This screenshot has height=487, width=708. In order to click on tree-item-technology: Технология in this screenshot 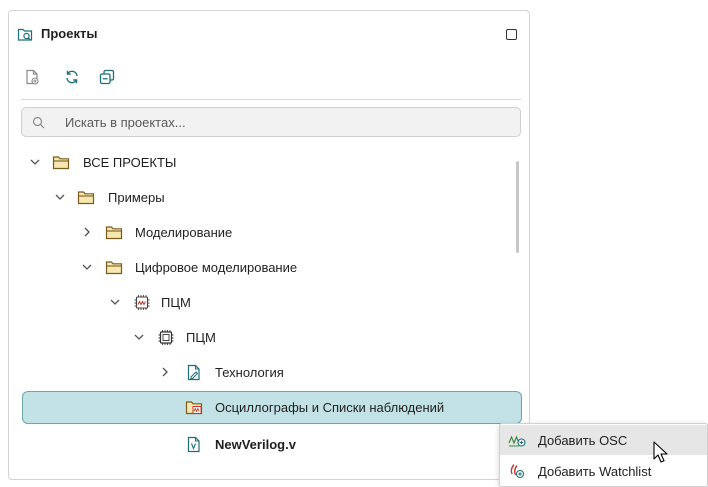, I will do `click(269, 372)`.